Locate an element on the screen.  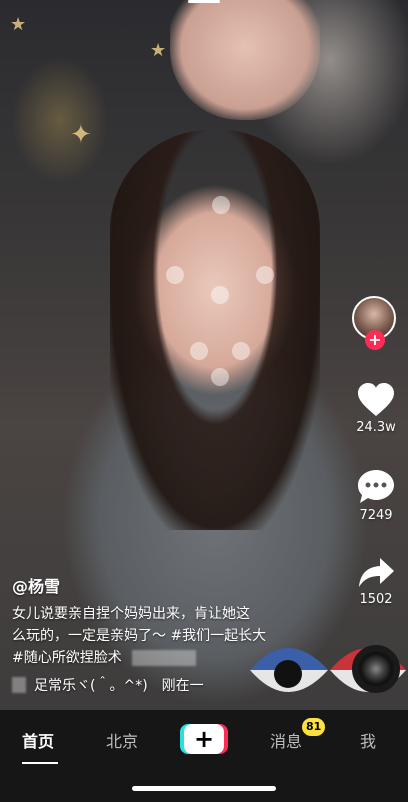
share-button: 1502 is located at coordinates (376, 581).